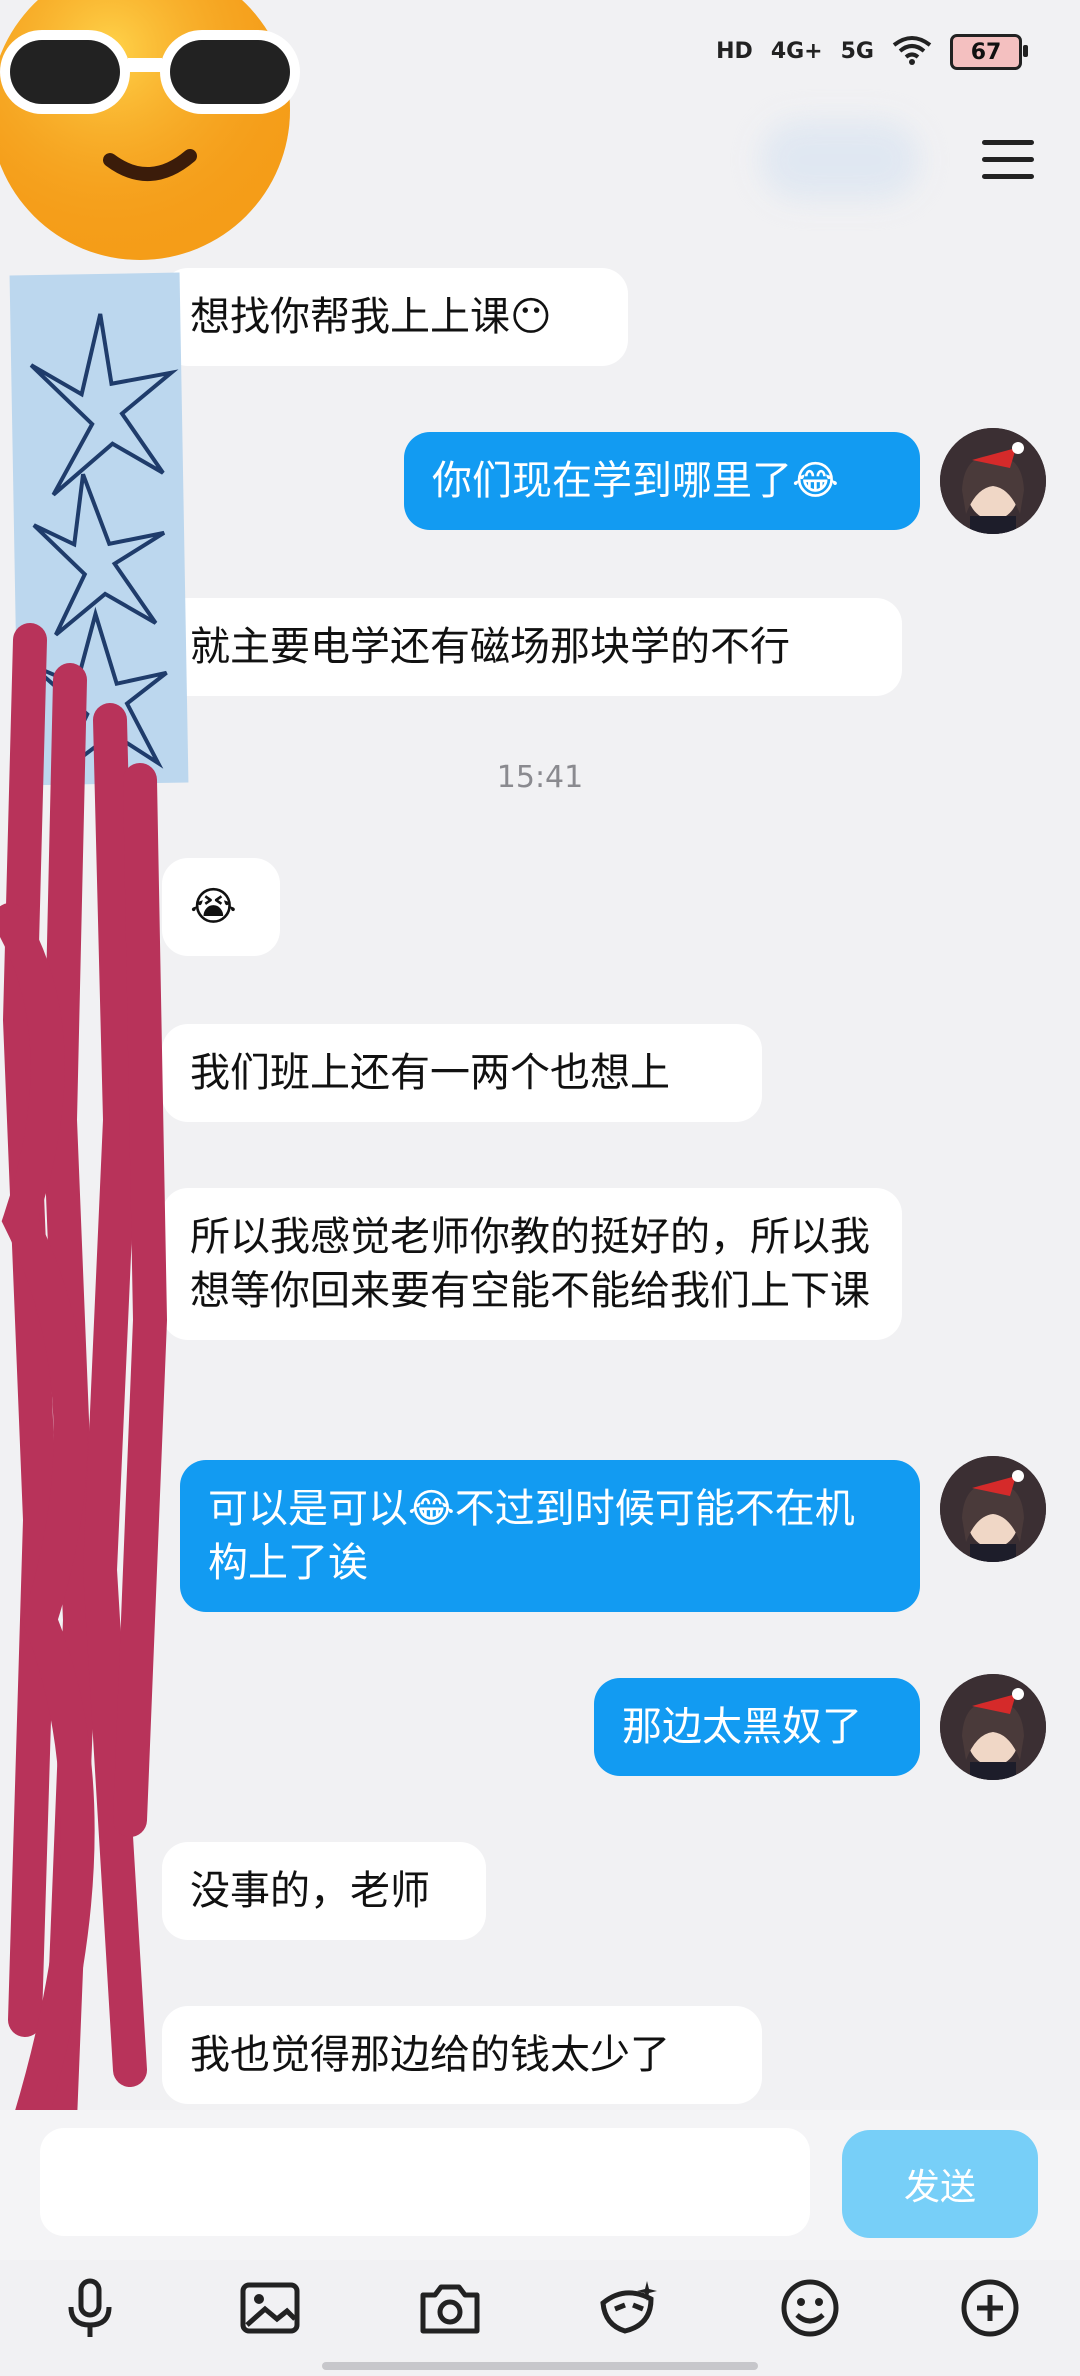  Describe the element at coordinates (462, 1073) in the screenshot. I see `message-bubble-incoming: 我们班上还有一两个也想上` at that location.